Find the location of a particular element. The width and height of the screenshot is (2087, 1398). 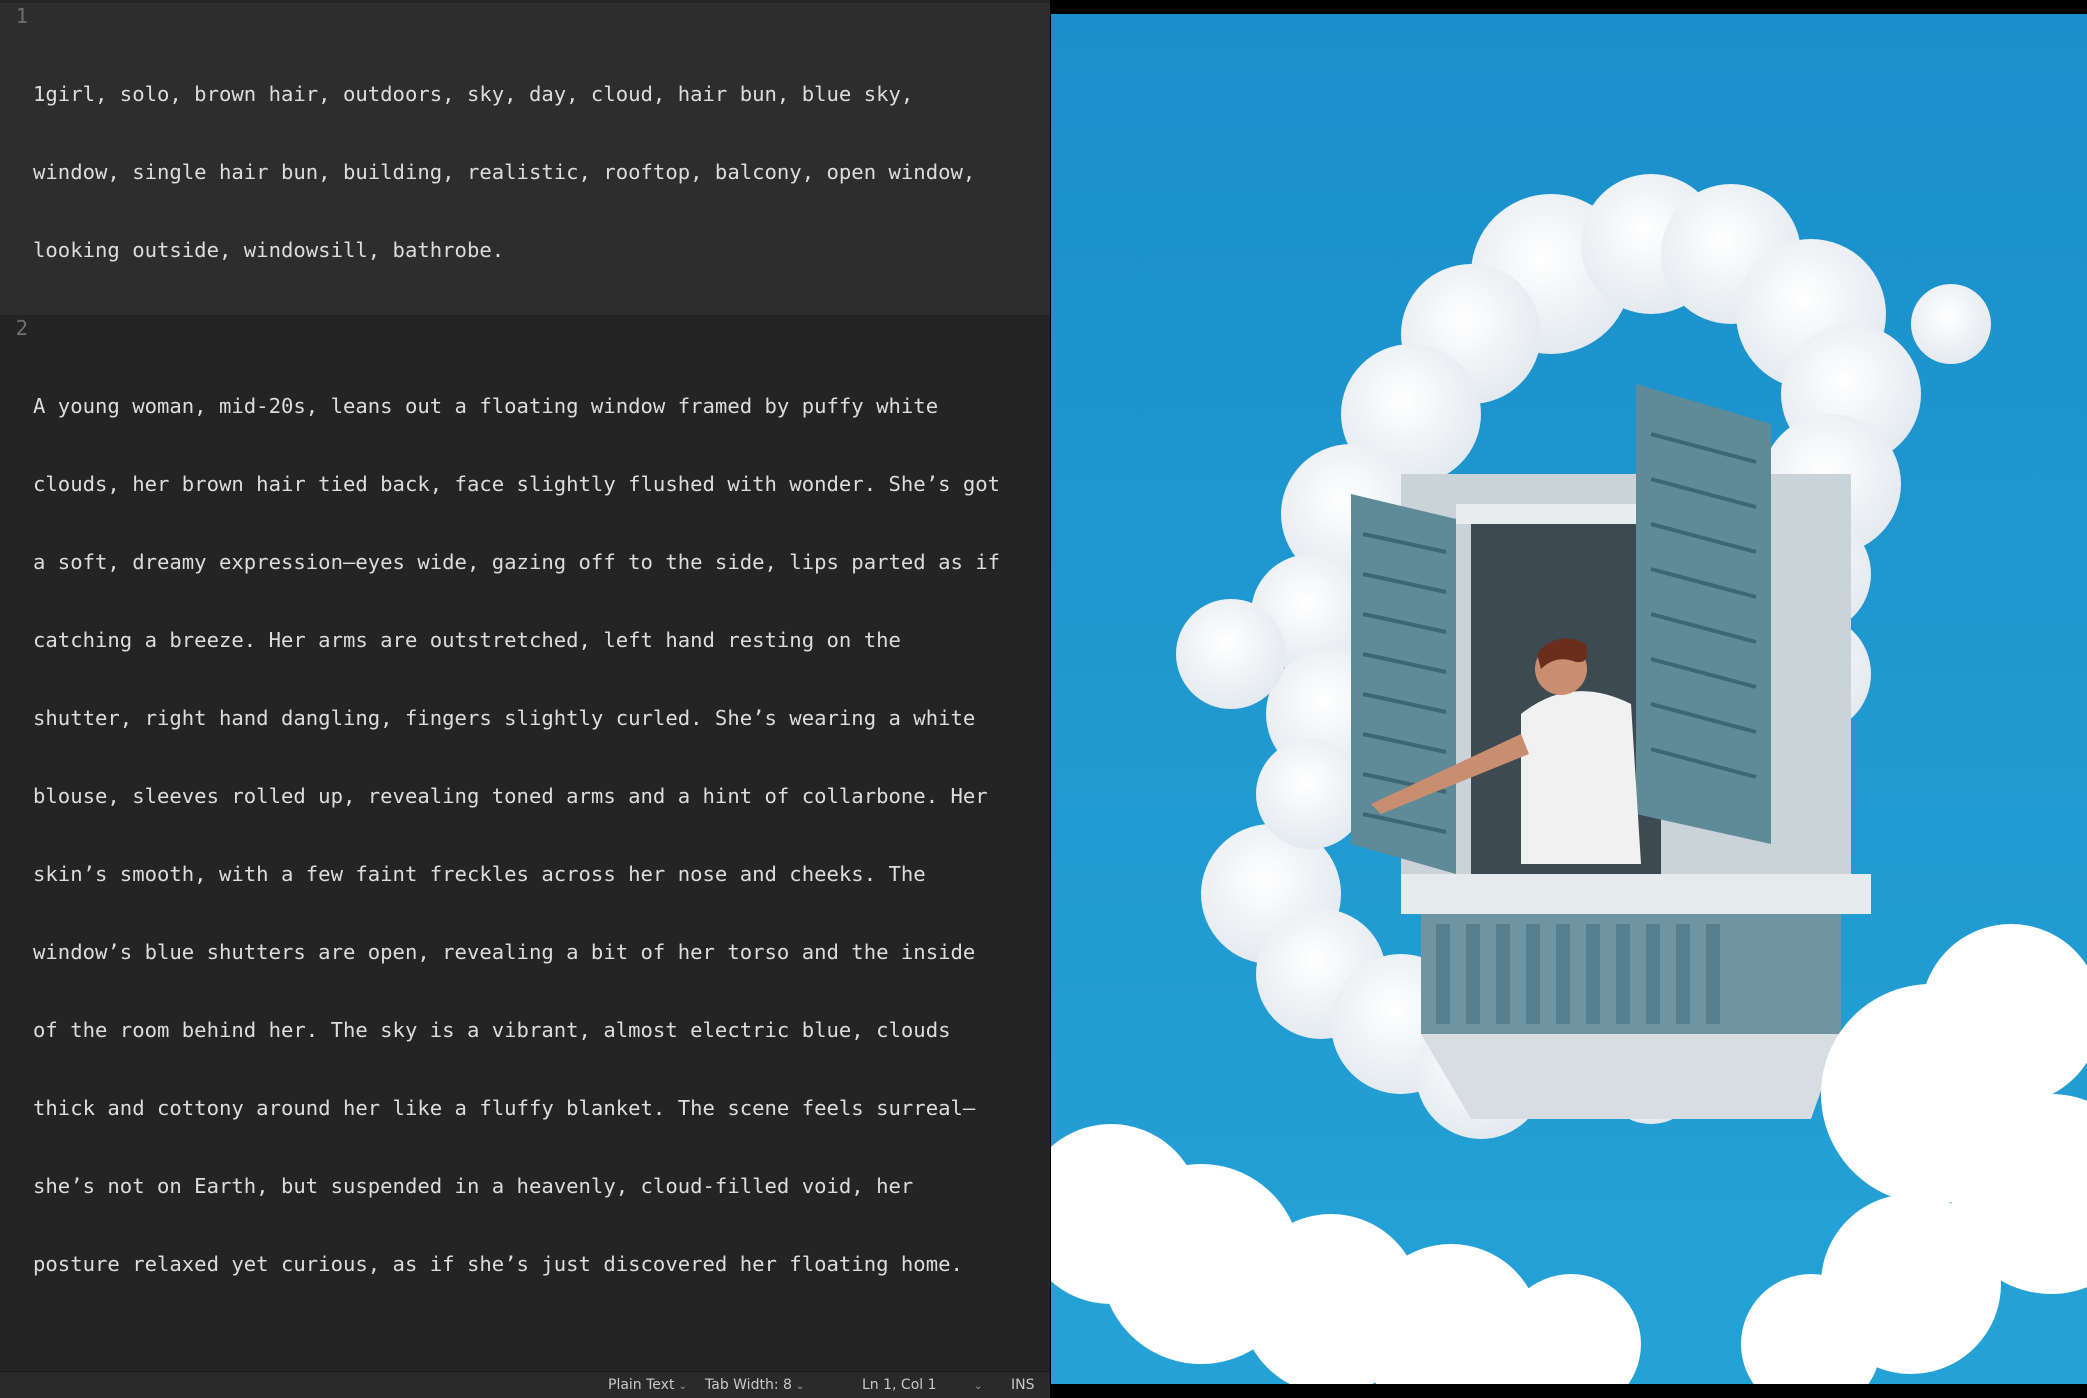

line-number: 2 is located at coordinates (21, 328).